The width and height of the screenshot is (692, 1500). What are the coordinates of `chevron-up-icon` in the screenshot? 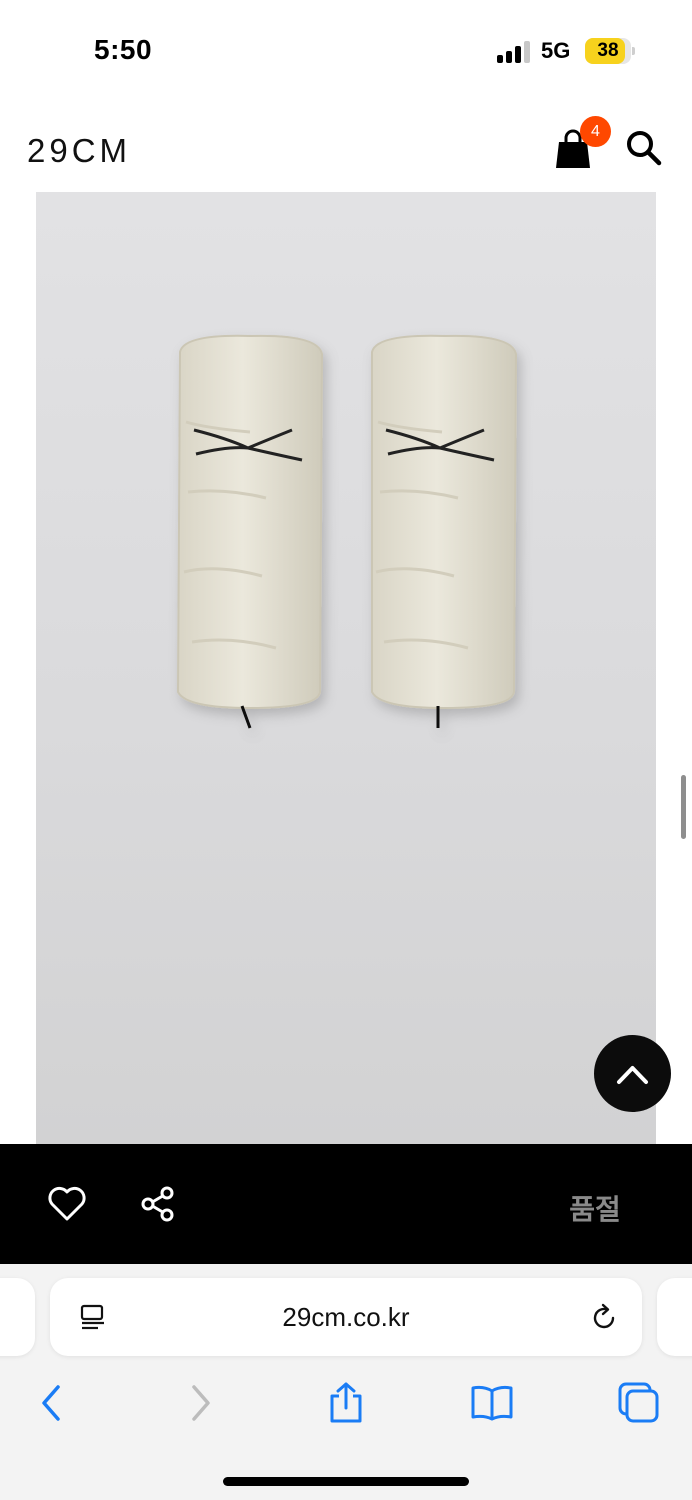 It's located at (632, 1075).